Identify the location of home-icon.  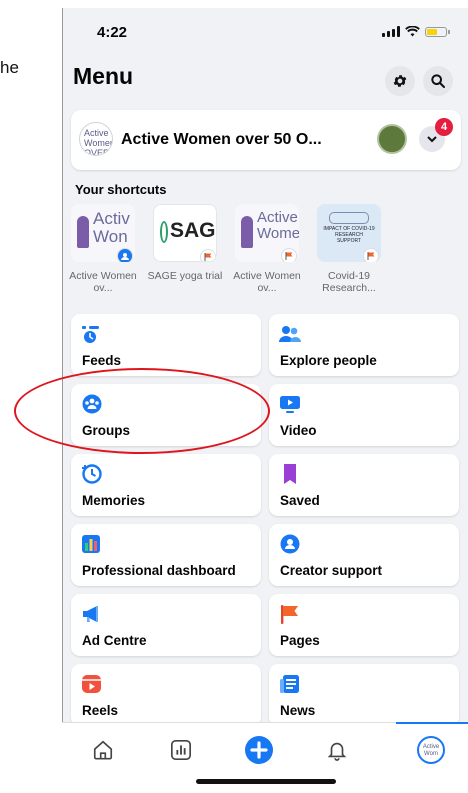
(103, 750).